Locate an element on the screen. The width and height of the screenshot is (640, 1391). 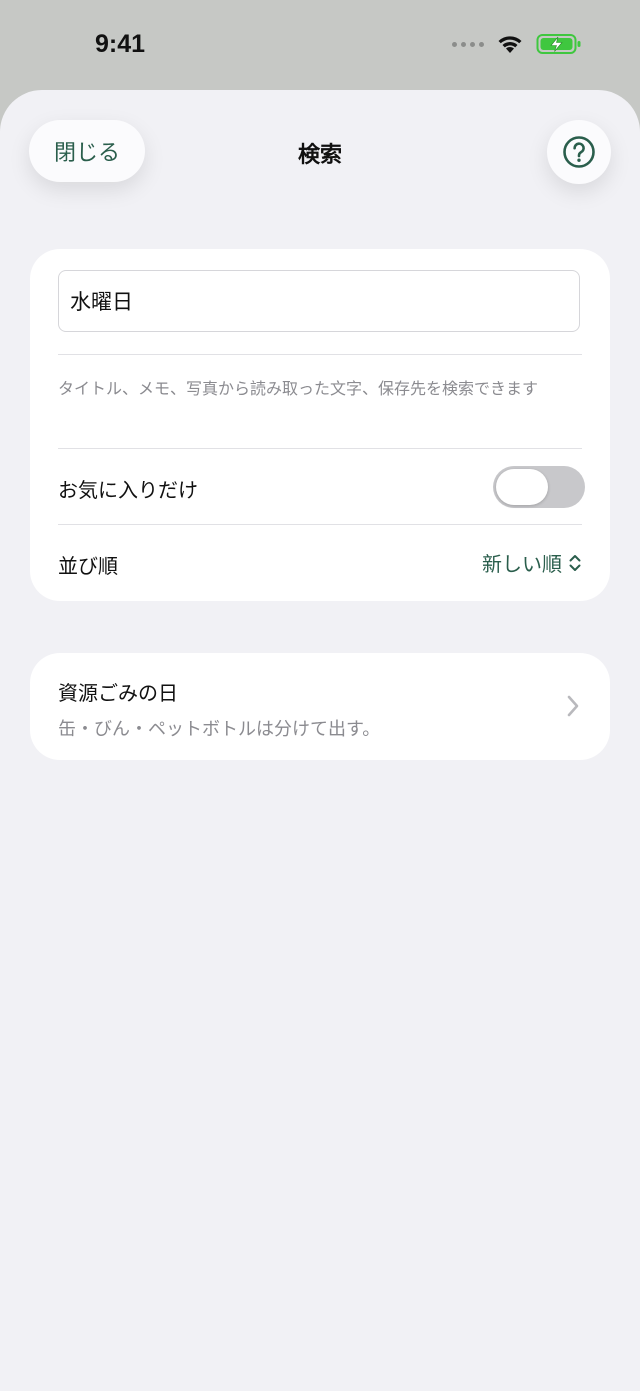
toggle-knob is located at coordinates (522, 487).